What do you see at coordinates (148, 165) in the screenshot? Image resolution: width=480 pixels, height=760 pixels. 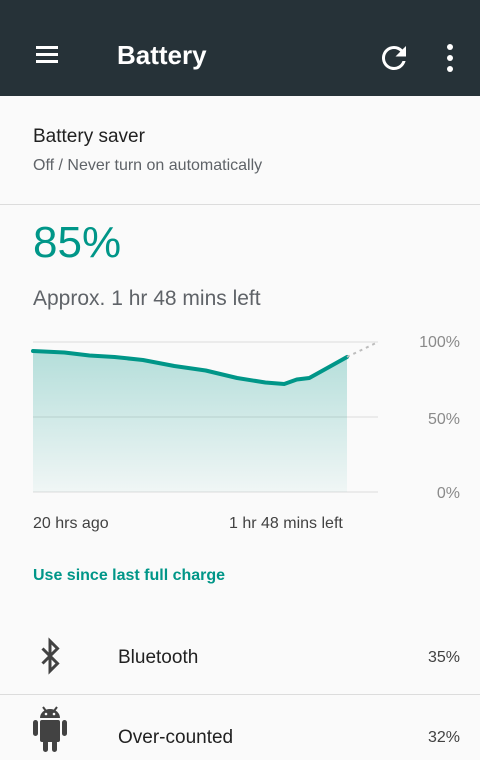 I see `battery-saver-status: Off / Never turn on automatically` at bounding box center [148, 165].